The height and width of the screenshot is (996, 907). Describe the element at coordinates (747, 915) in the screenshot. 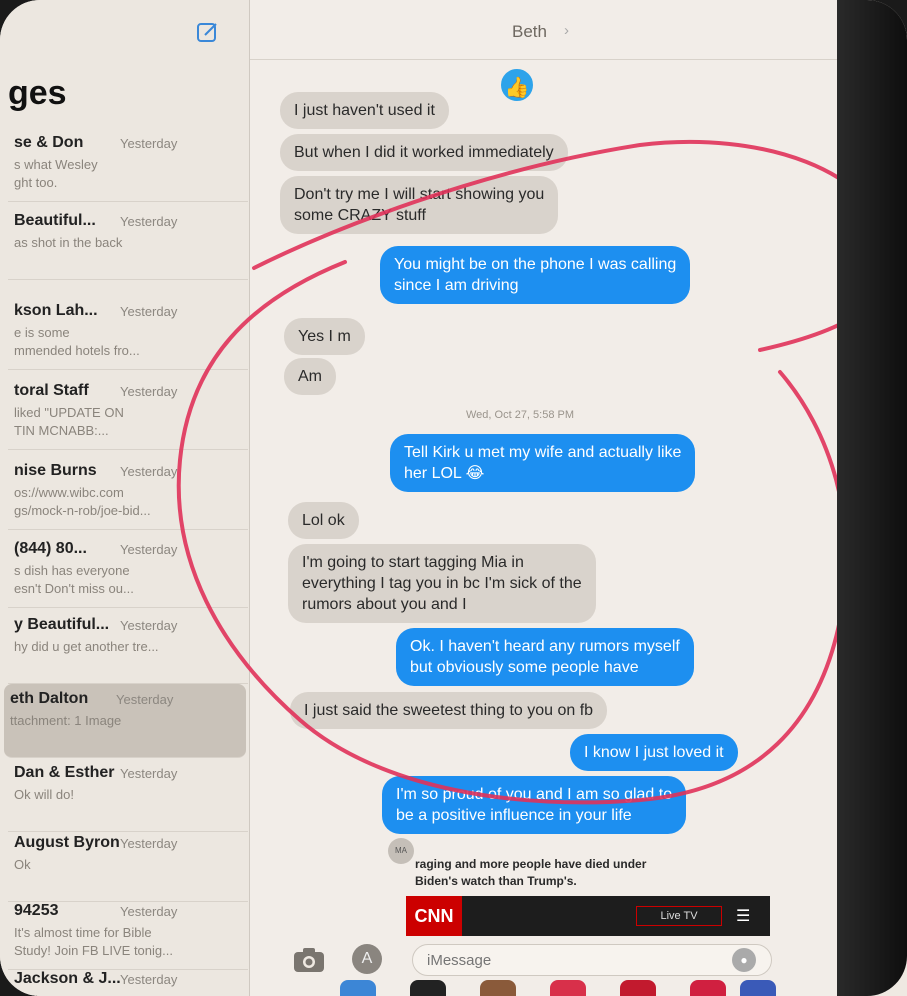

I see `menu-icon: ☰` at that location.